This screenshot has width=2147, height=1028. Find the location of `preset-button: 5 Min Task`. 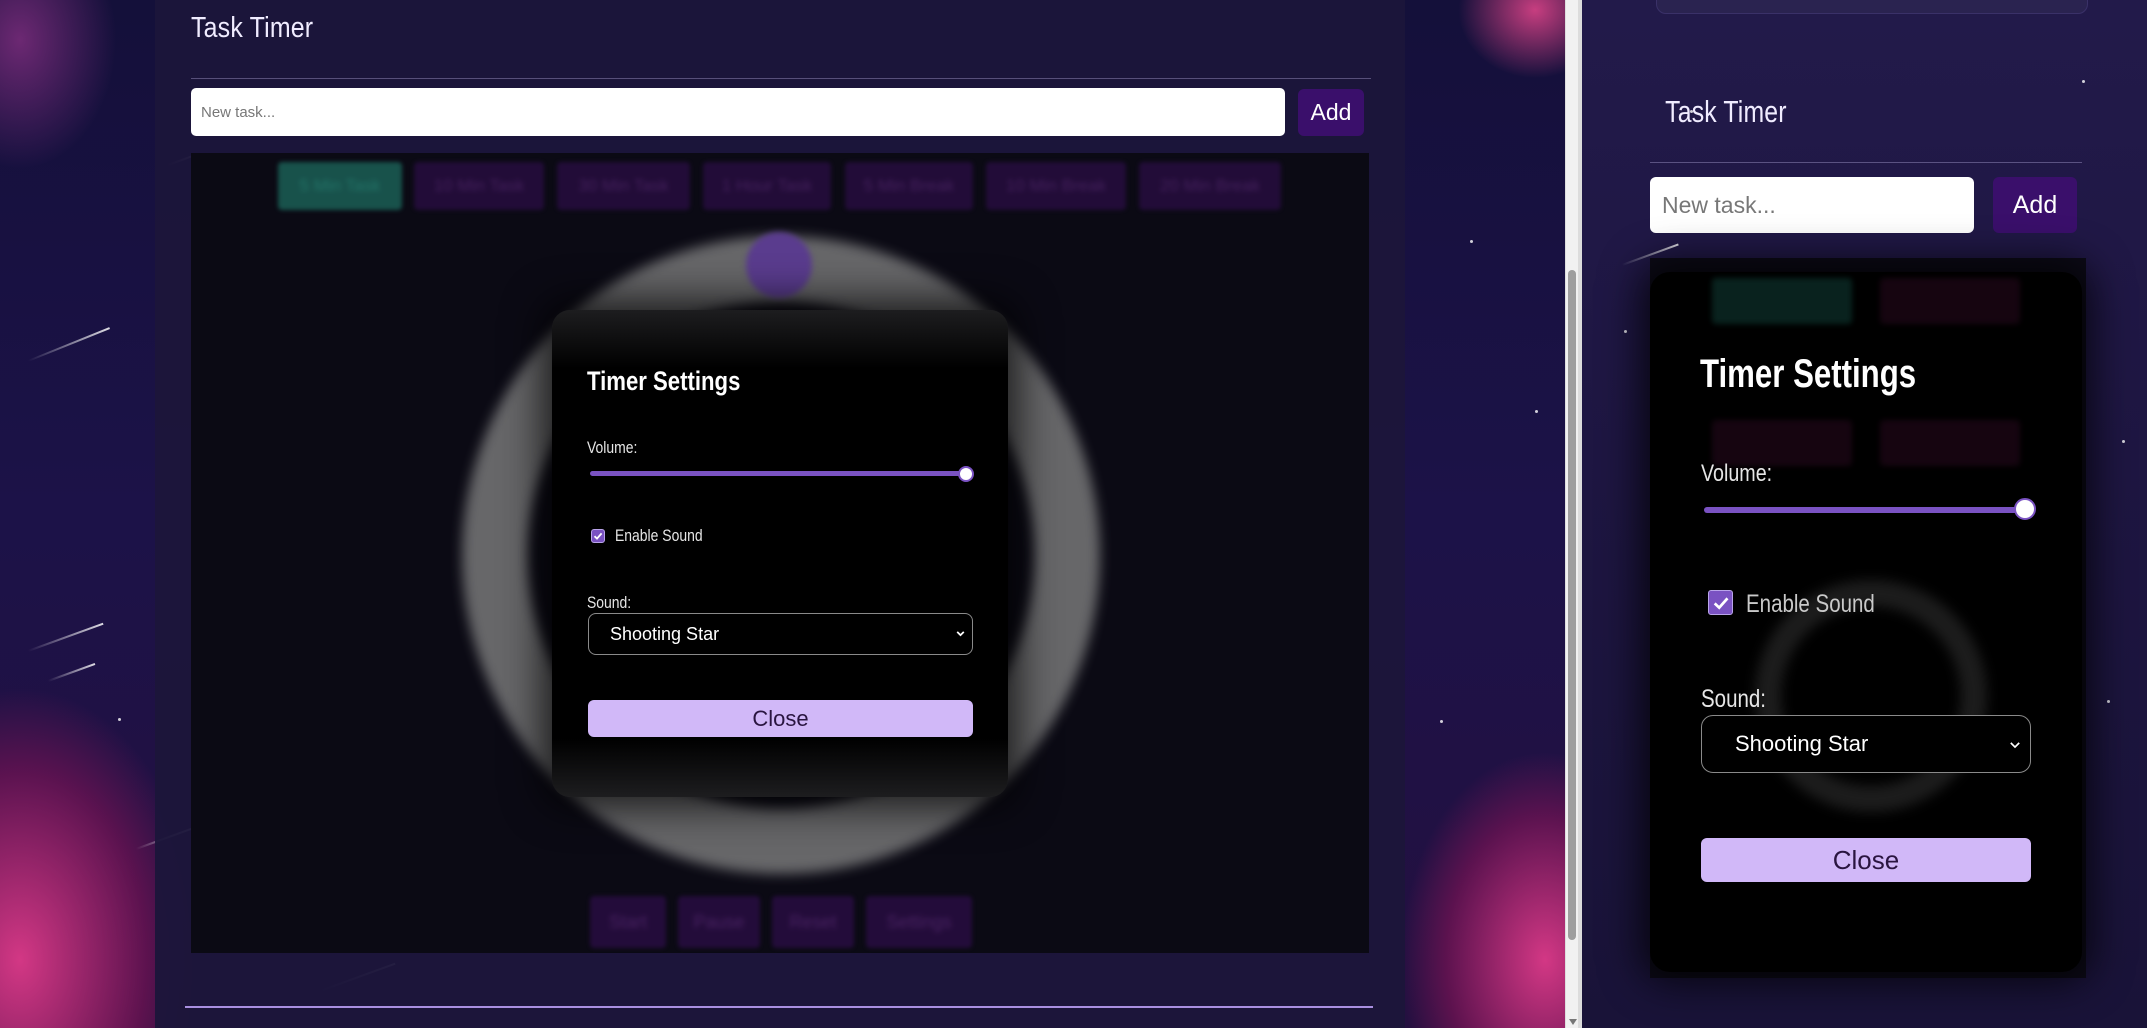

preset-button: 5 Min Task is located at coordinates (340, 186).